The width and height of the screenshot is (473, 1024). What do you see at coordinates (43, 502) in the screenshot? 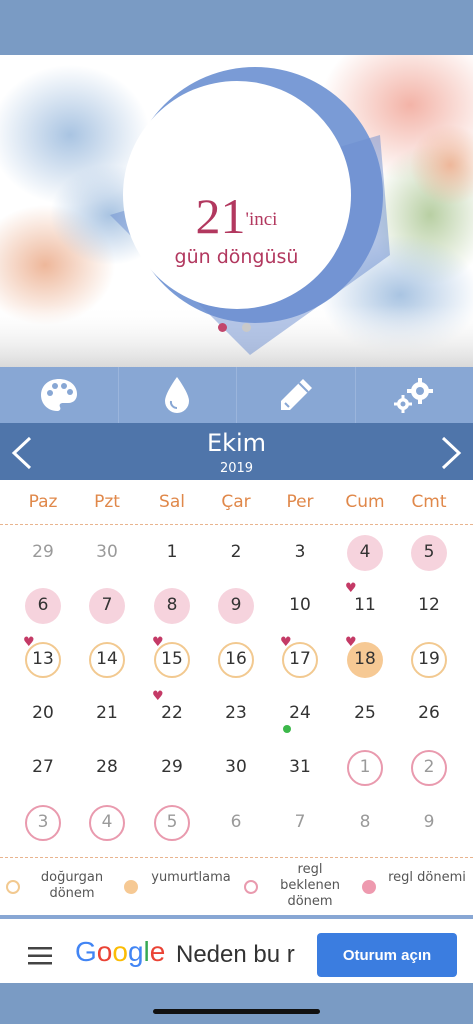
I see `weekday-label: Paz` at bounding box center [43, 502].